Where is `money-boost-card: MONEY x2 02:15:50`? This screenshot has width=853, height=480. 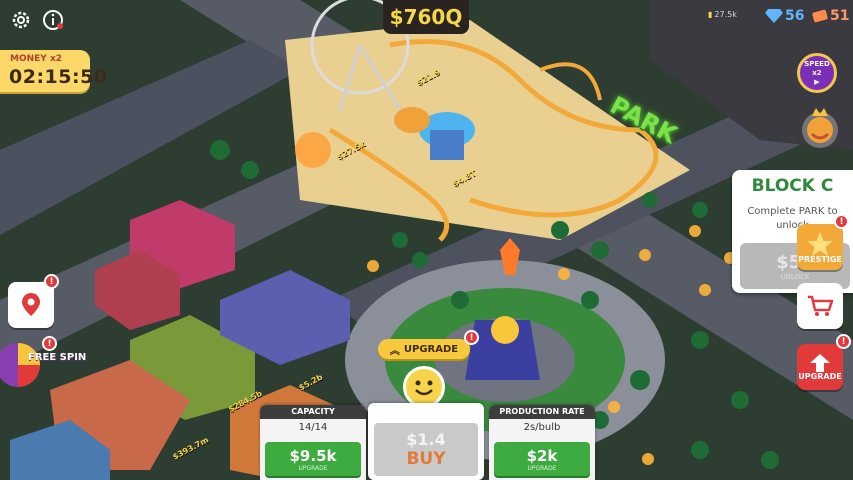
money-boost-card: MONEY x2 02:15:50 is located at coordinates (53, 71).